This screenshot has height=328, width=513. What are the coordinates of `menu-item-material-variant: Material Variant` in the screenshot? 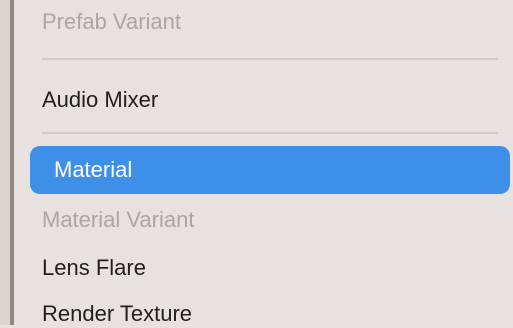 It's located at (118, 219).